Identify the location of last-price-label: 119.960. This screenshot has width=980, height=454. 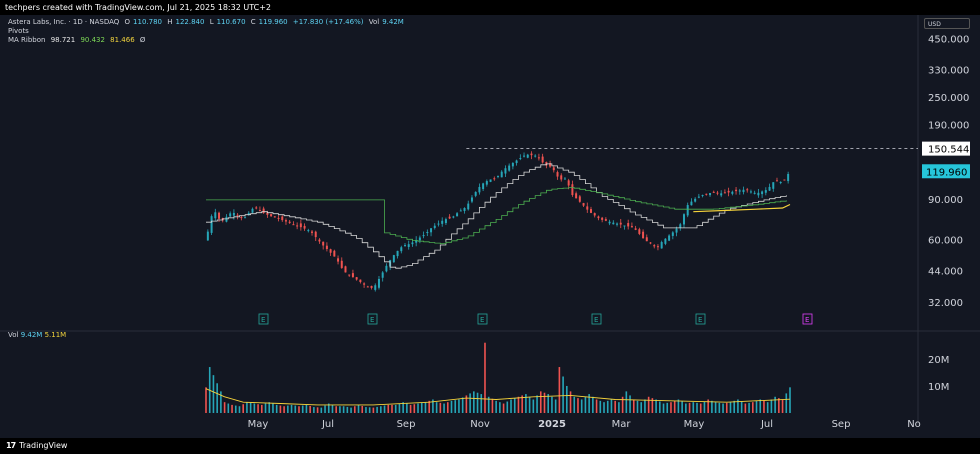
(946, 172).